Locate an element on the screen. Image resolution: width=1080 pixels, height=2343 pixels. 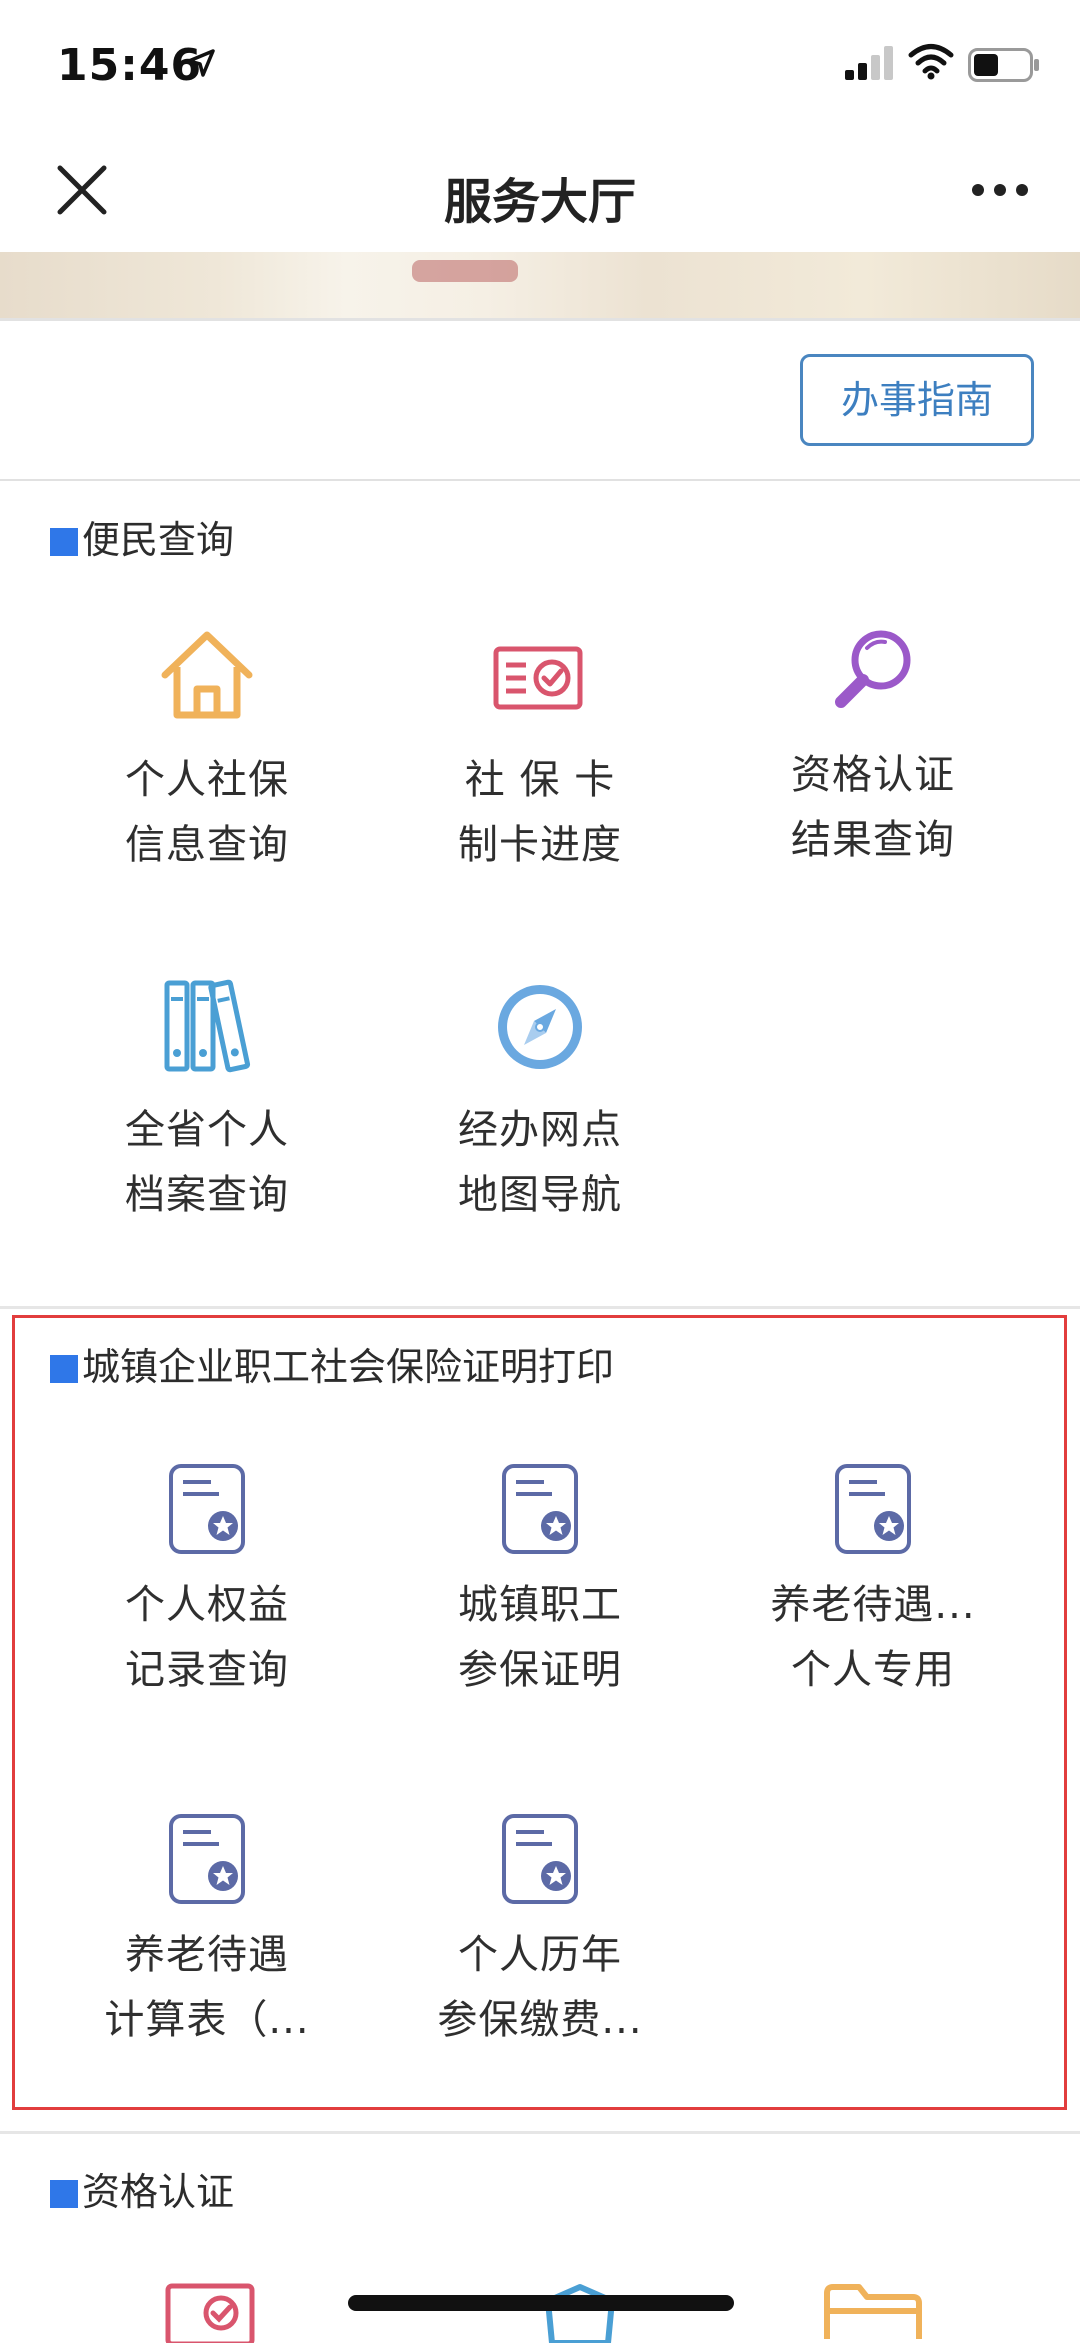
tile-service-map: 经办网点 地图导航 is located at coordinates (540, 1100).